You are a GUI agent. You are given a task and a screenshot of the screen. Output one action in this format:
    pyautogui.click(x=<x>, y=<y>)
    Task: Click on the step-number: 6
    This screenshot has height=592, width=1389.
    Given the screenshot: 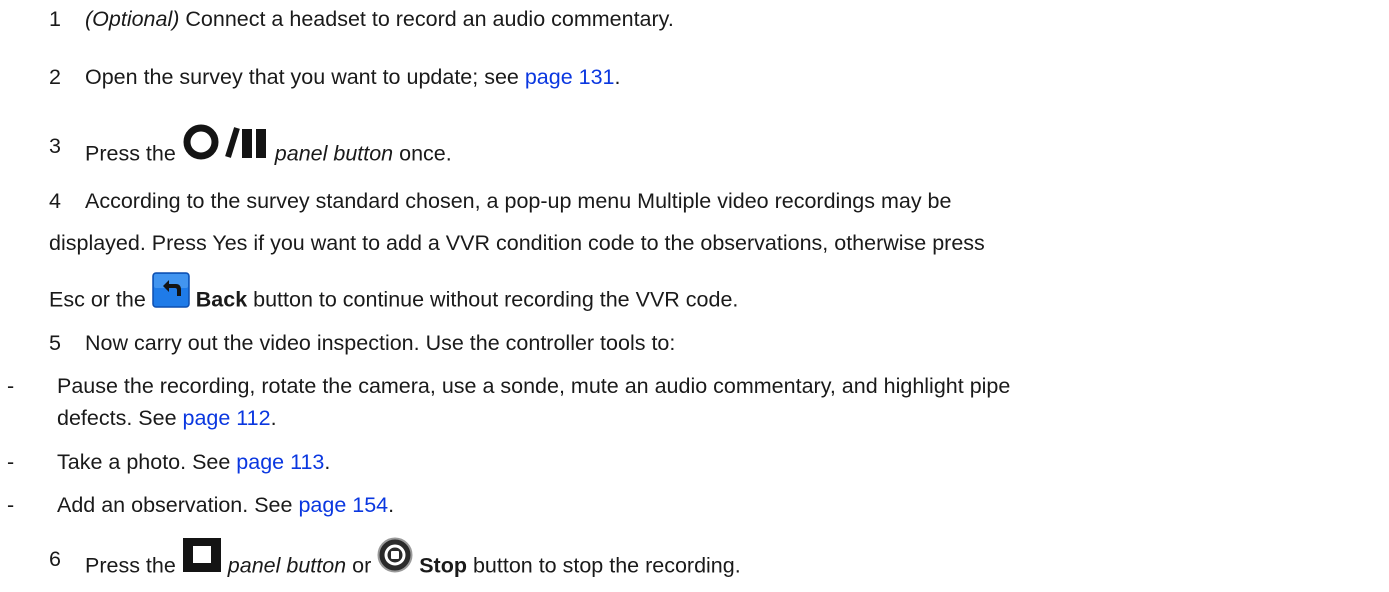 What is the action you would take?
    pyautogui.click(x=55, y=559)
    